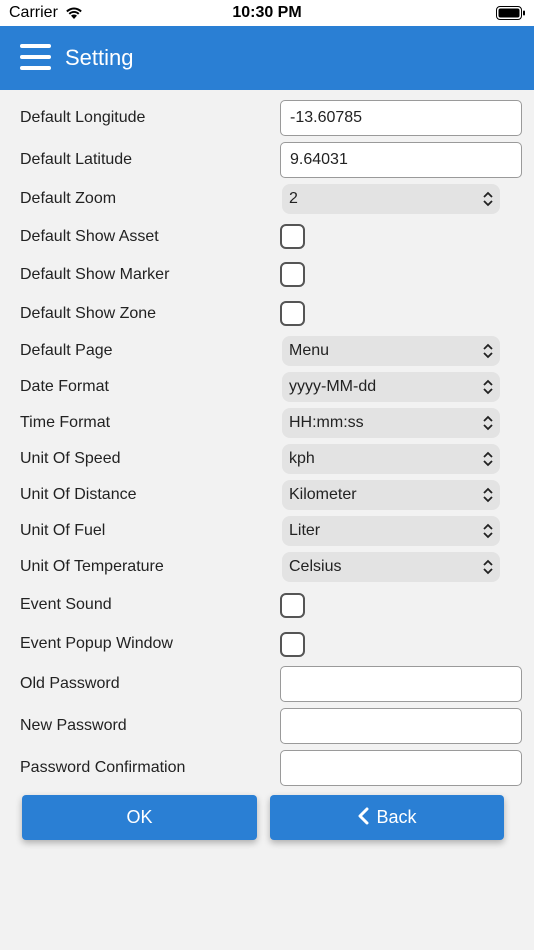  I want to click on event-popup-window-checkbox, so click(292, 644).